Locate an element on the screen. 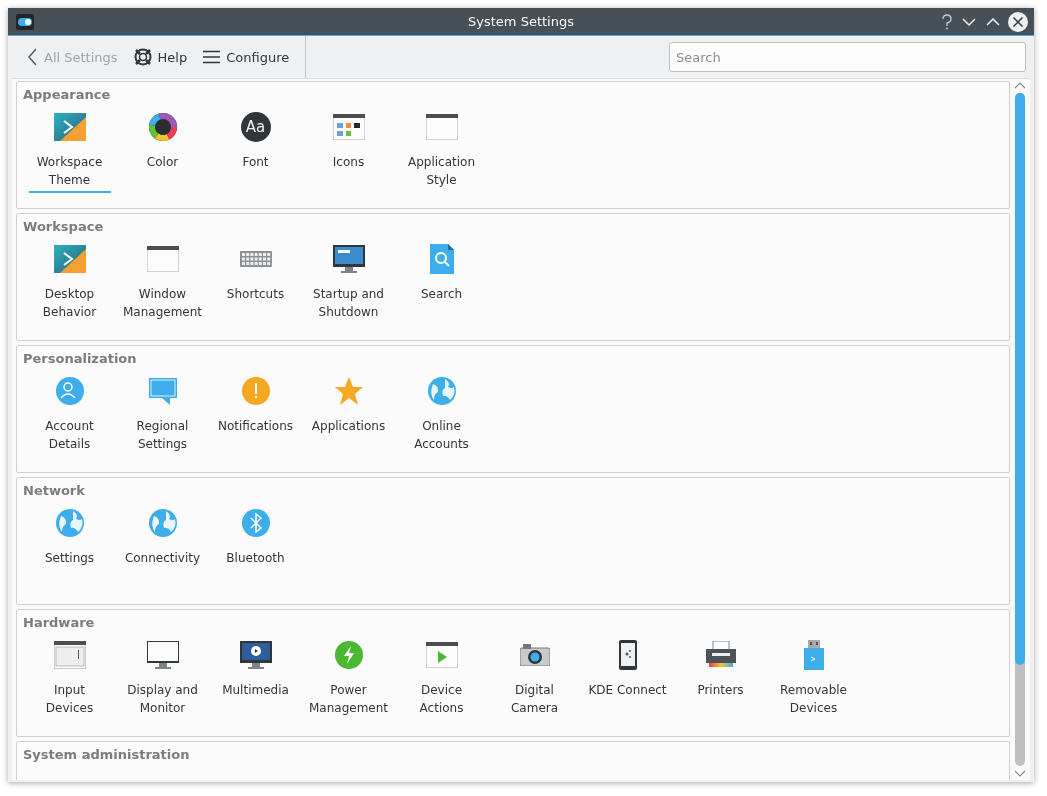 Image resolution: width=1047 pixels, height=796 pixels. settings-item: Shortcuts is located at coordinates (255, 282).